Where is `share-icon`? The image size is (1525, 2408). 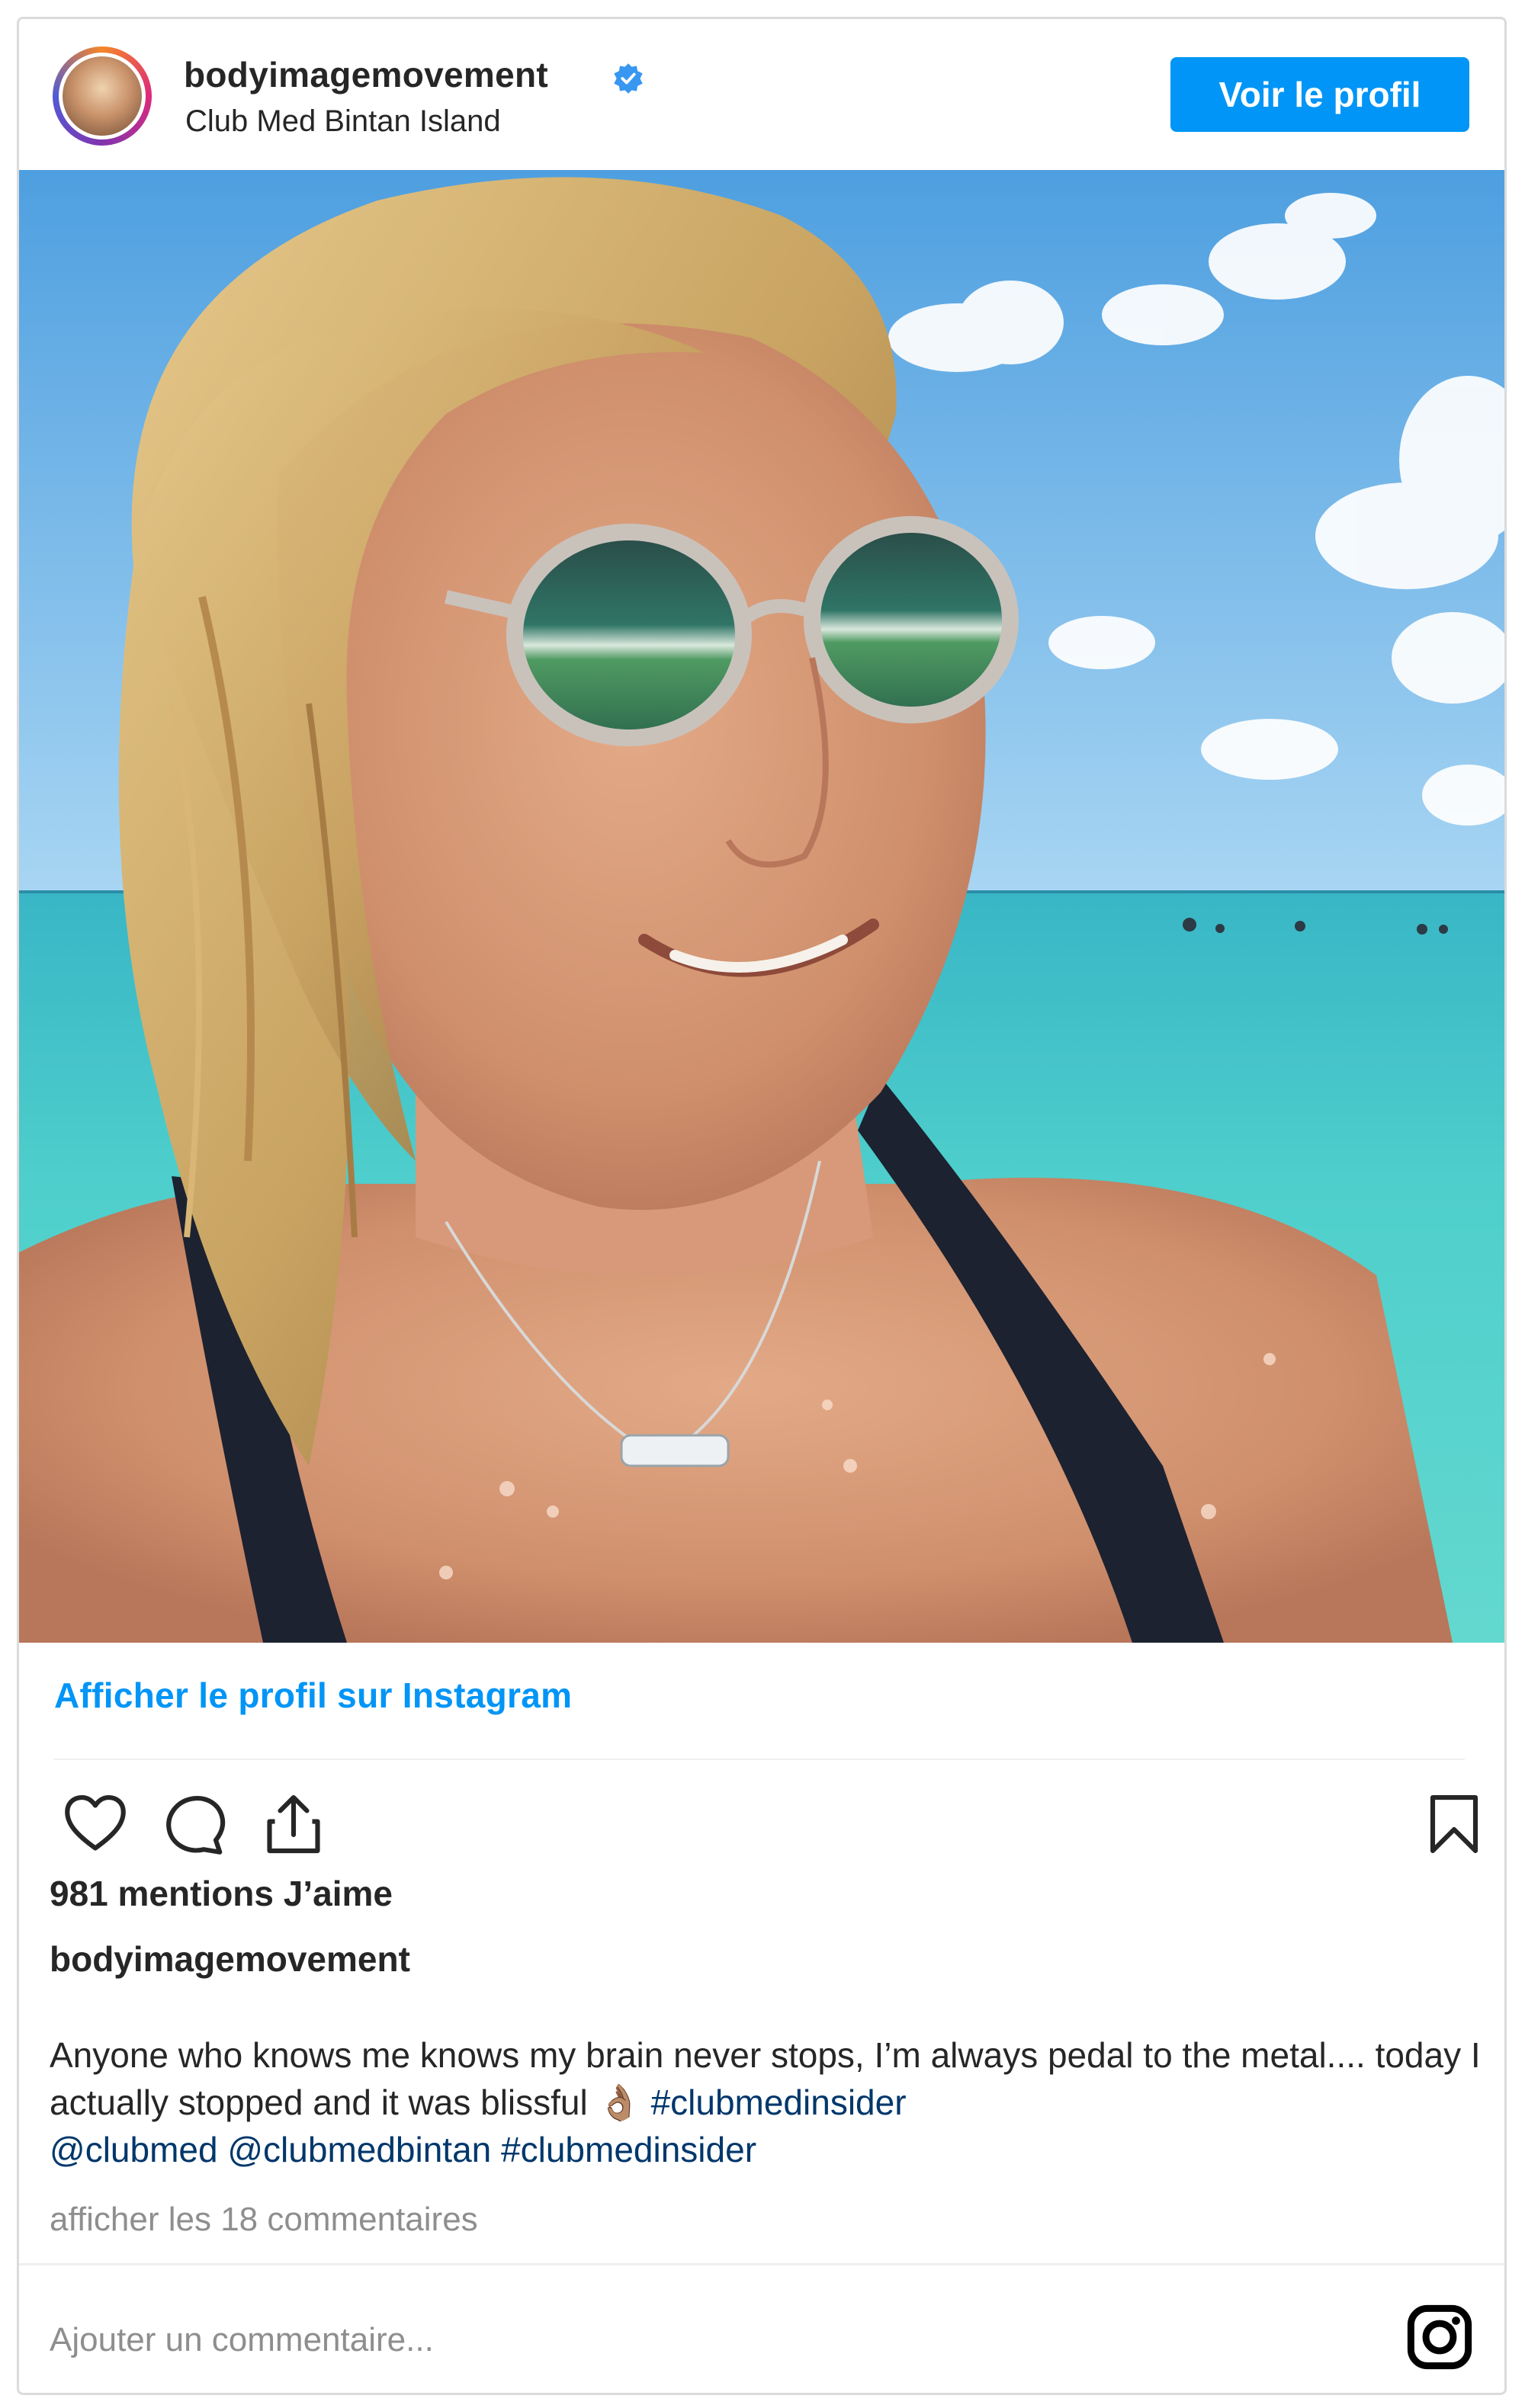 share-icon is located at coordinates (294, 1824).